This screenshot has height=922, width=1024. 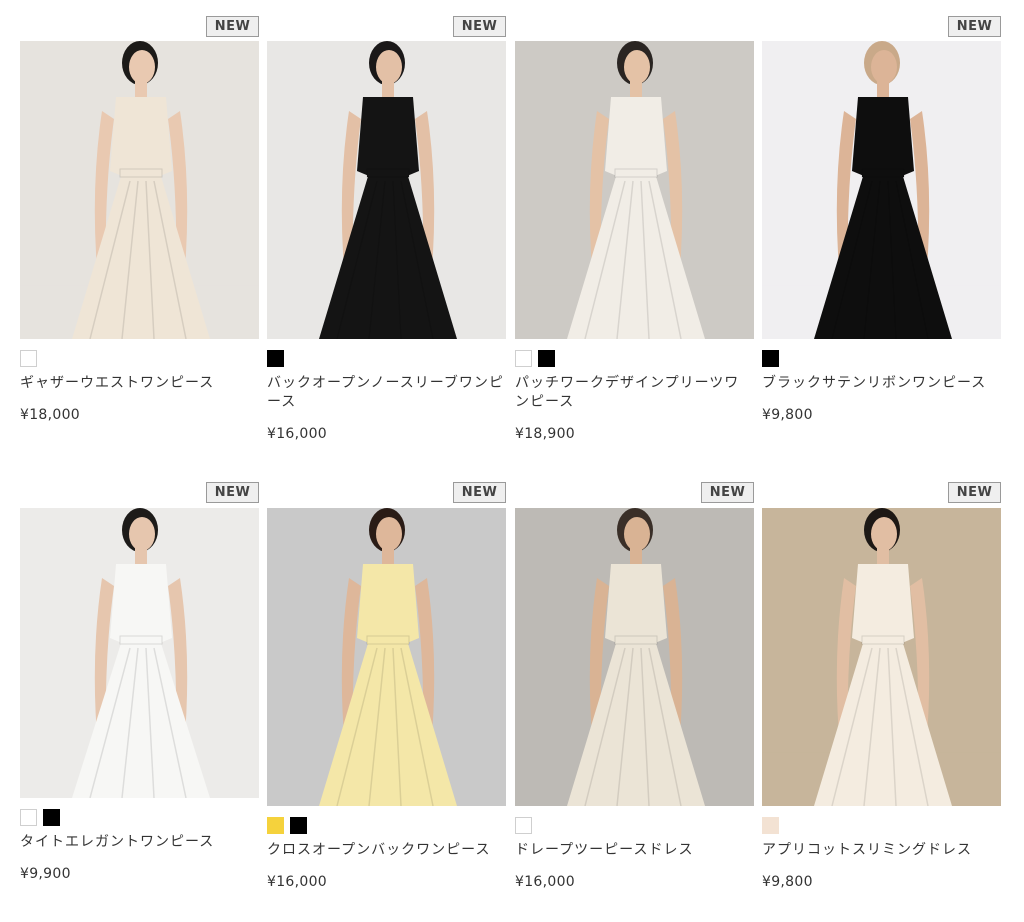 I want to click on product-name: ドレープツーピースドレス, so click(x=634, y=850).